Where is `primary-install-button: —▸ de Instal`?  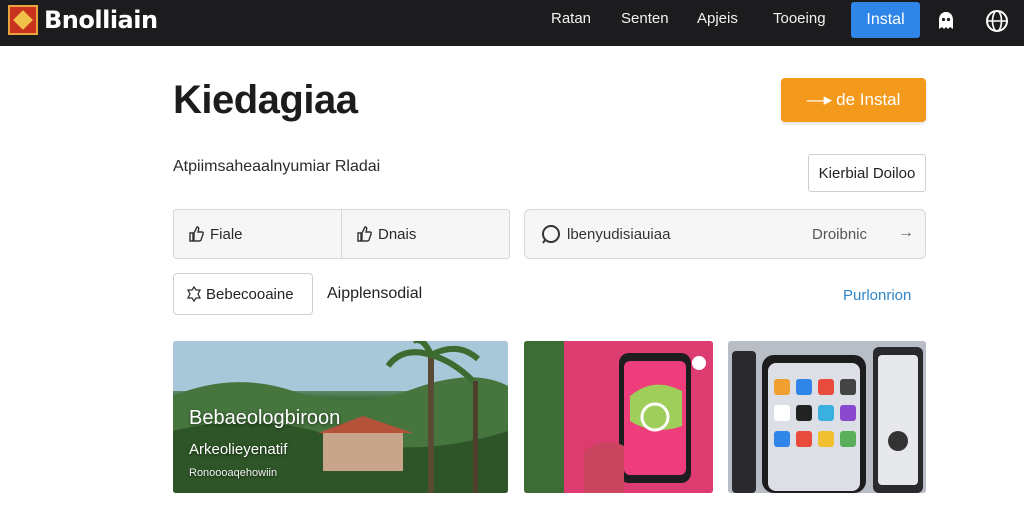 primary-install-button: —▸ de Instal is located at coordinates (853, 100).